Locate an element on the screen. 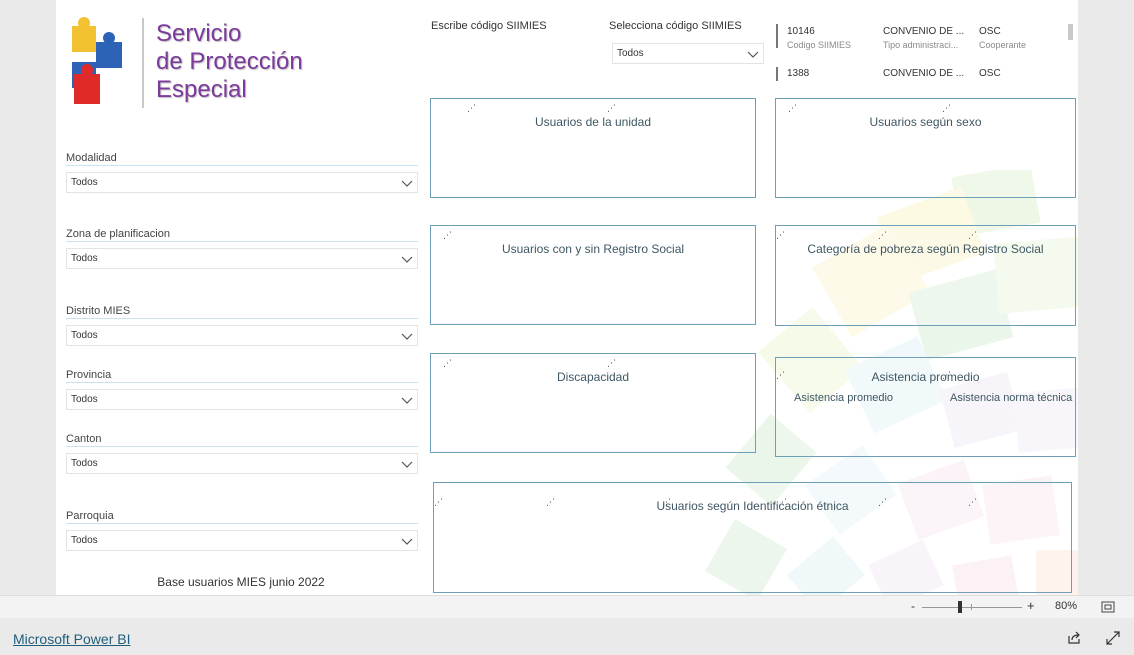 The image size is (1134, 655). logo-line-2: de Protección is located at coordinates (229, 61).